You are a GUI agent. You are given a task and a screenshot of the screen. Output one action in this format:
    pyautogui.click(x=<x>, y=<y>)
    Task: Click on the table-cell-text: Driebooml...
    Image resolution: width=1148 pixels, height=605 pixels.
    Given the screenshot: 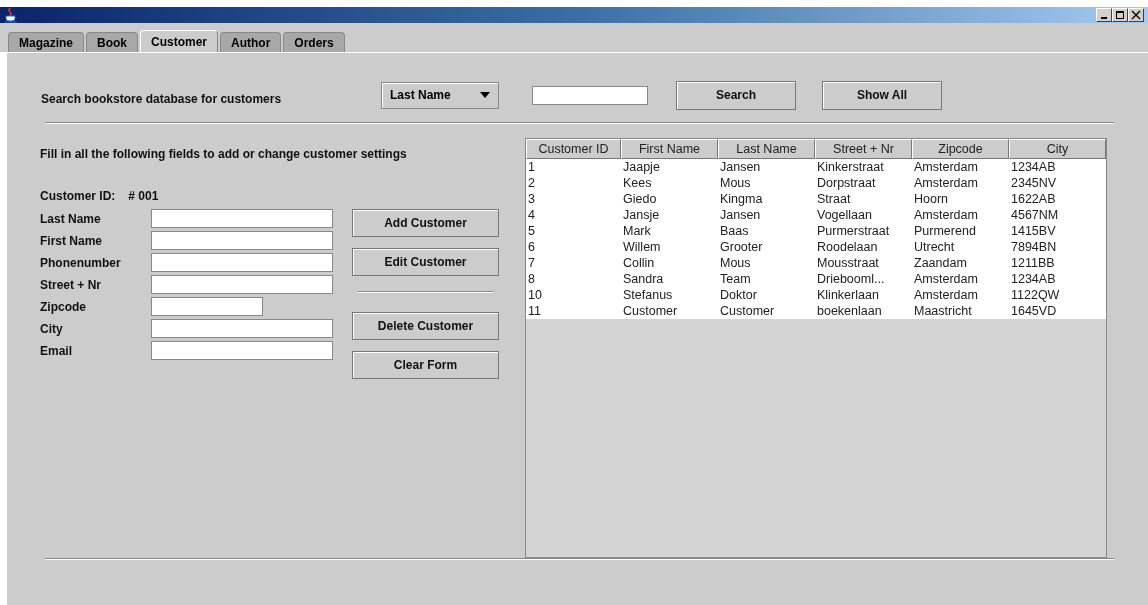 What is the action you would take?
    pyautogui.click(x=851, y=279)
    